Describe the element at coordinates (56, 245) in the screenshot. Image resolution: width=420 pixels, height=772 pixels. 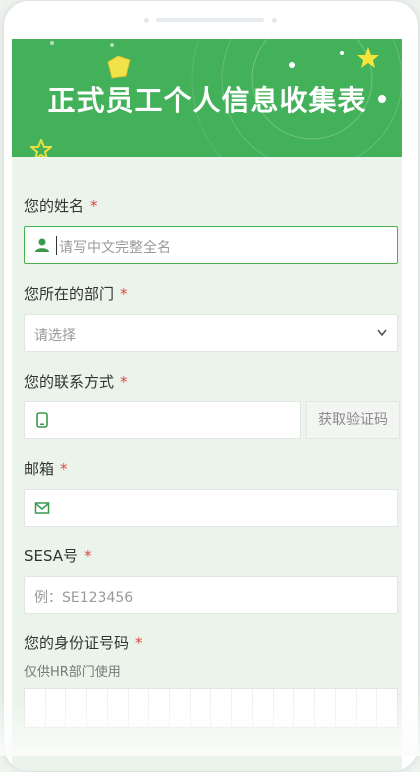
I see `text-cursor` at that location.